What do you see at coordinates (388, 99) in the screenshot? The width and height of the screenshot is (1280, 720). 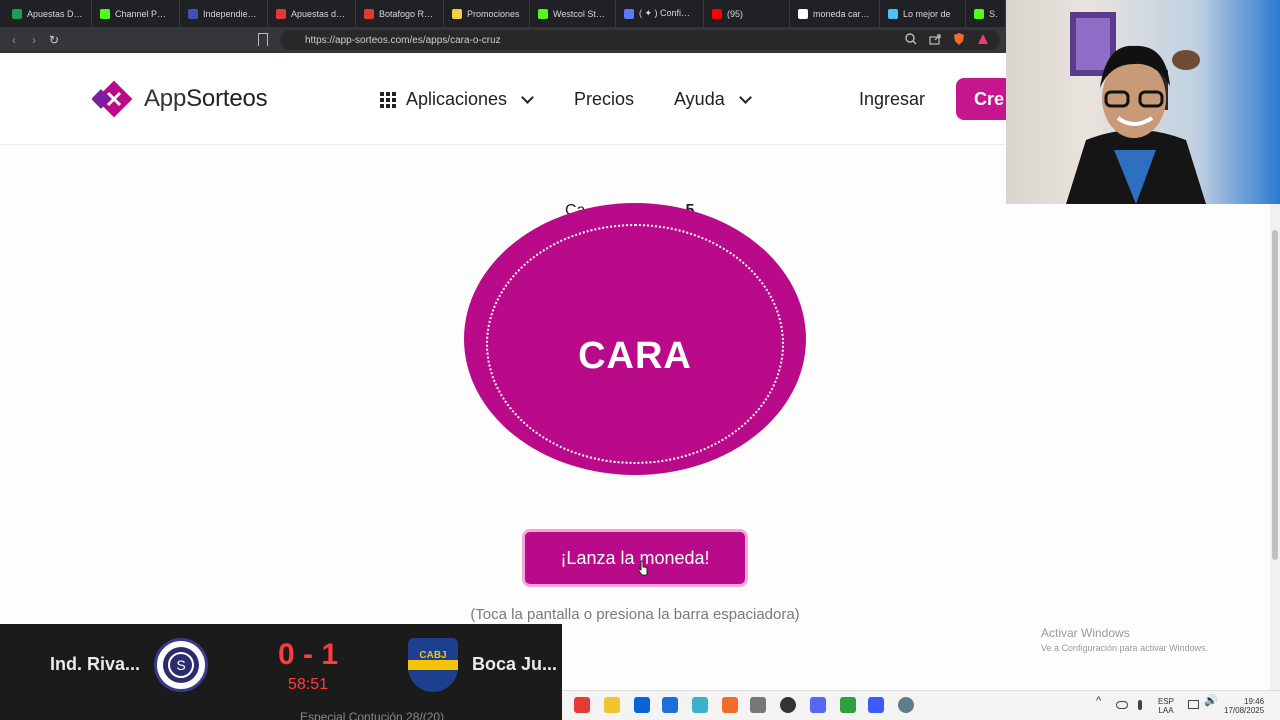 I see `apps-grid-icon` at bounding box center [388, 99].